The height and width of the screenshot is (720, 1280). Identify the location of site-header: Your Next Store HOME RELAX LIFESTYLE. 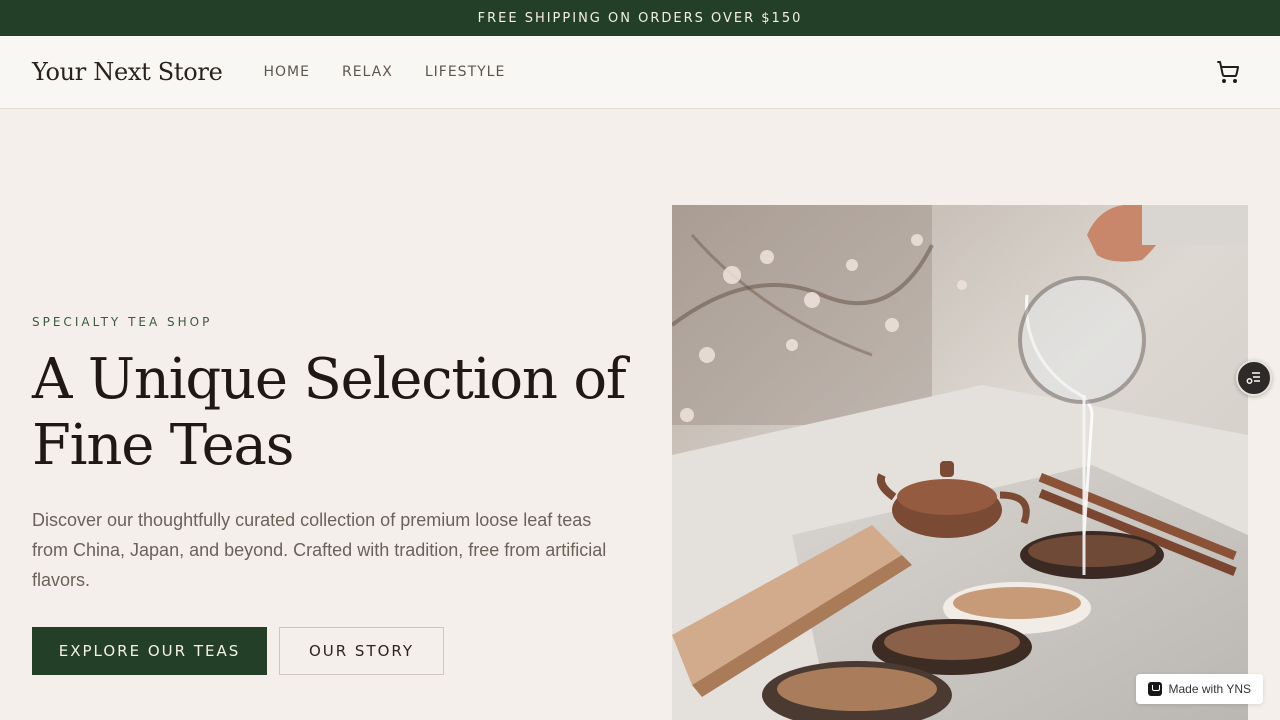
(640, 72).